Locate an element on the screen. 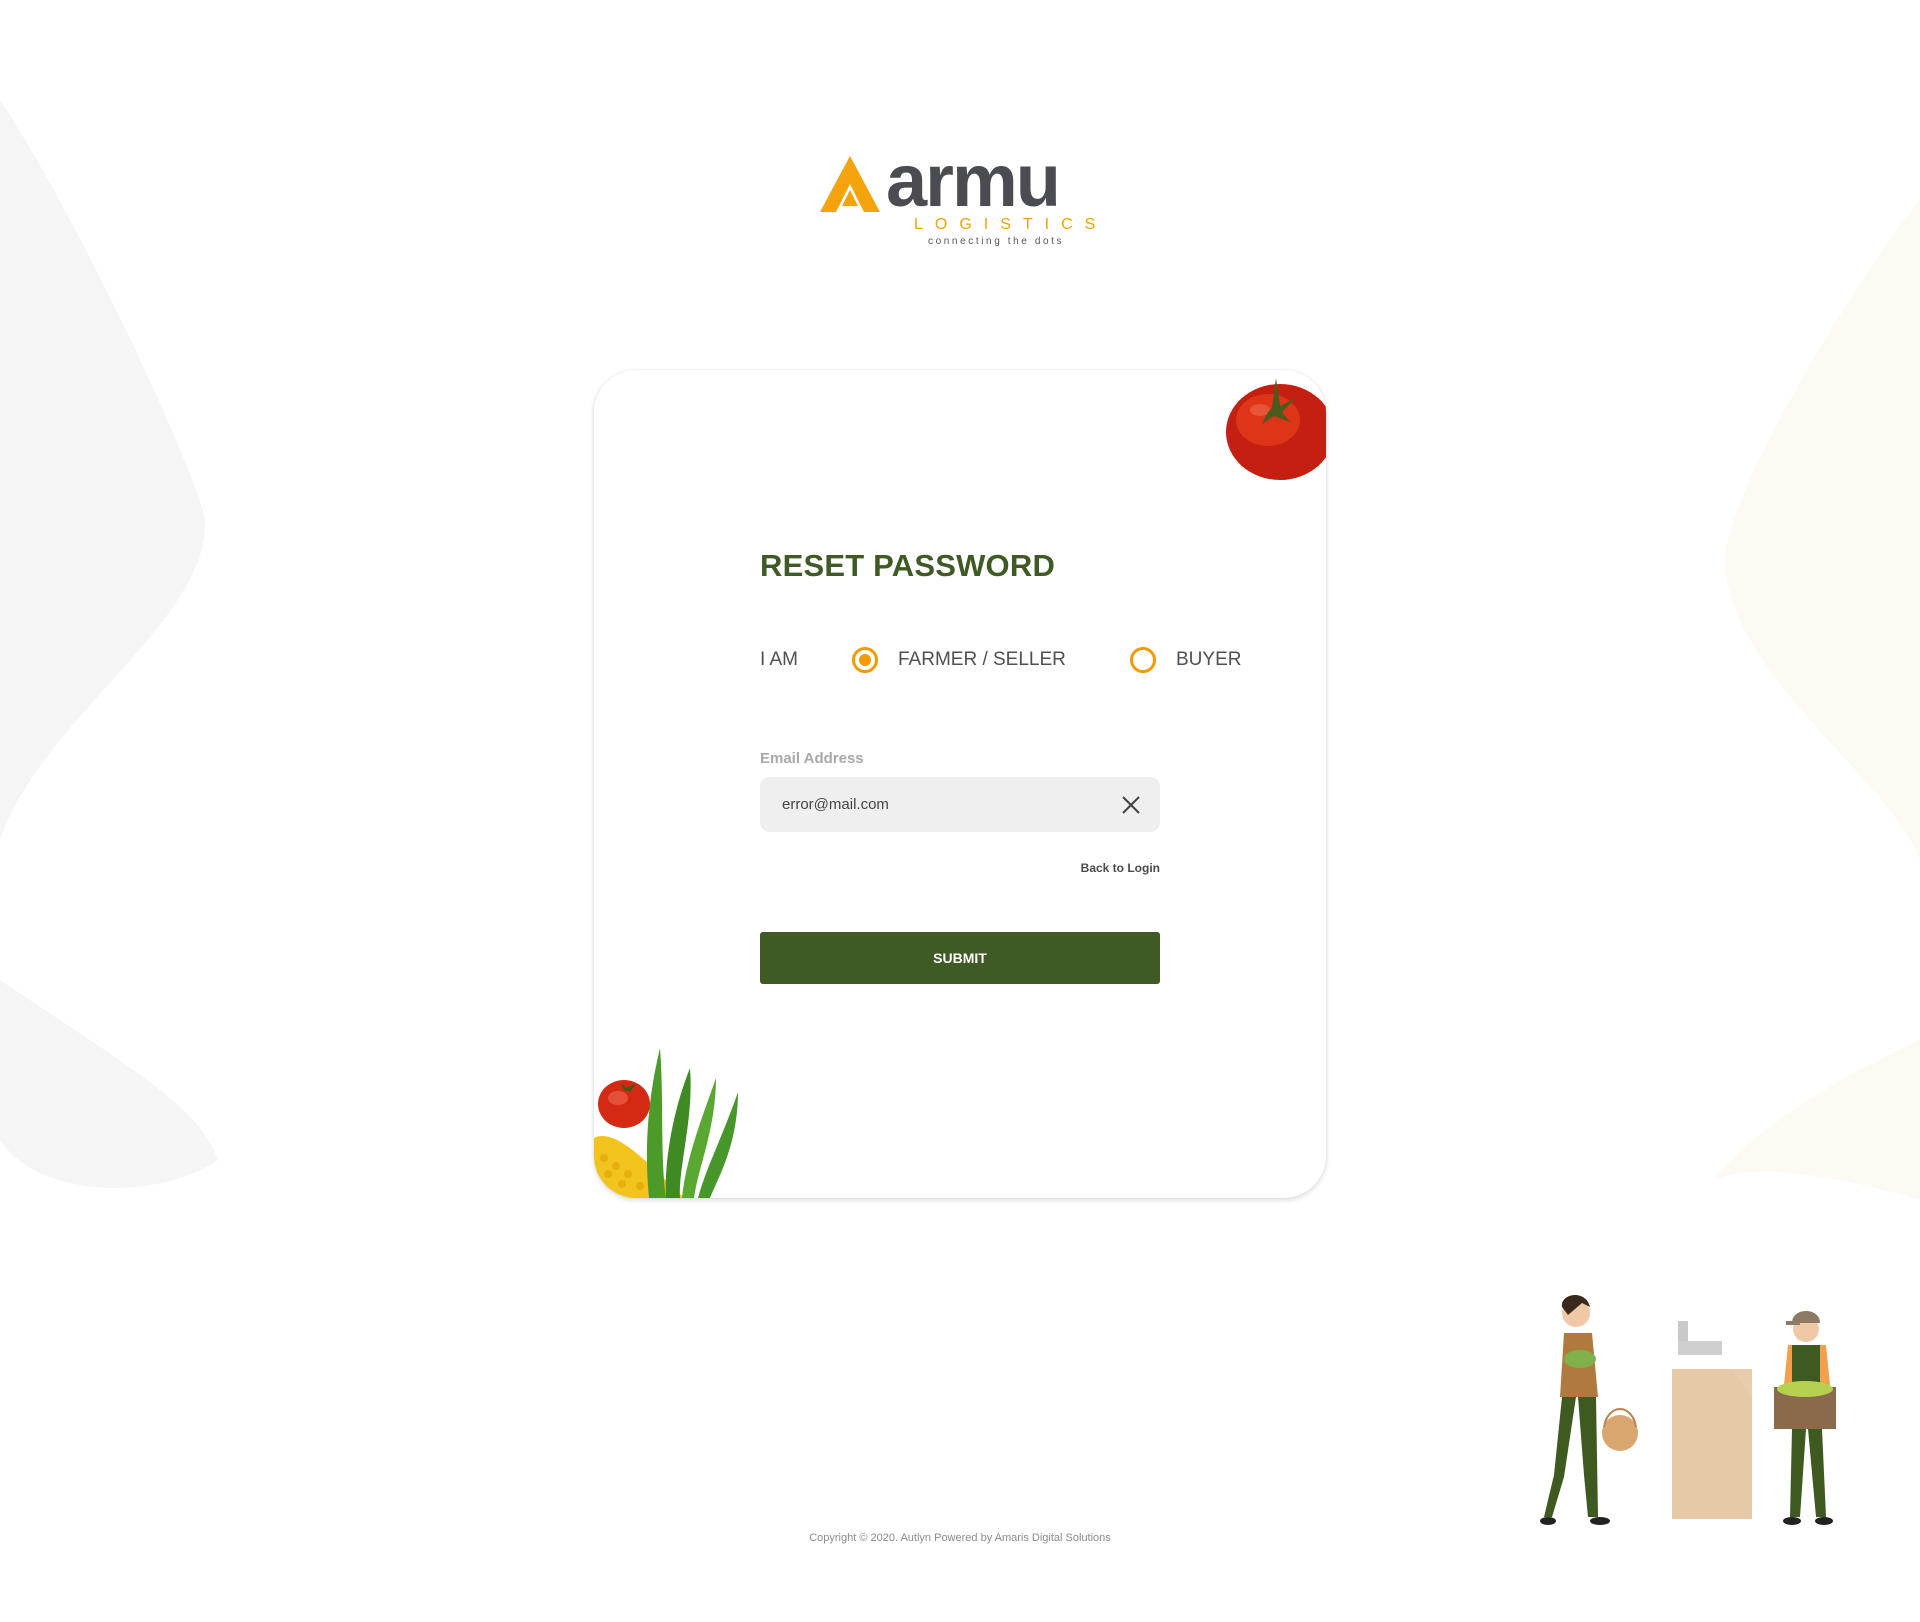  logo-mark-icon is located at coordinates (850, 184).